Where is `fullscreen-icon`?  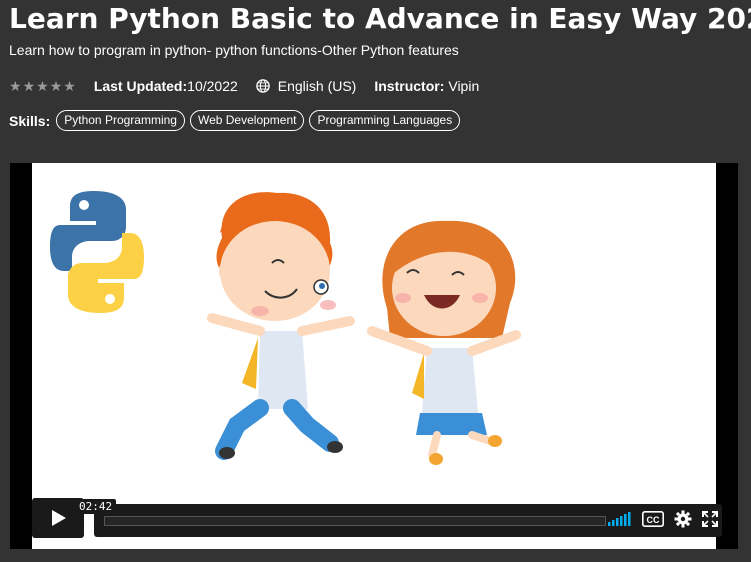 fullscreen-icon is located at coordinates (710, 519).